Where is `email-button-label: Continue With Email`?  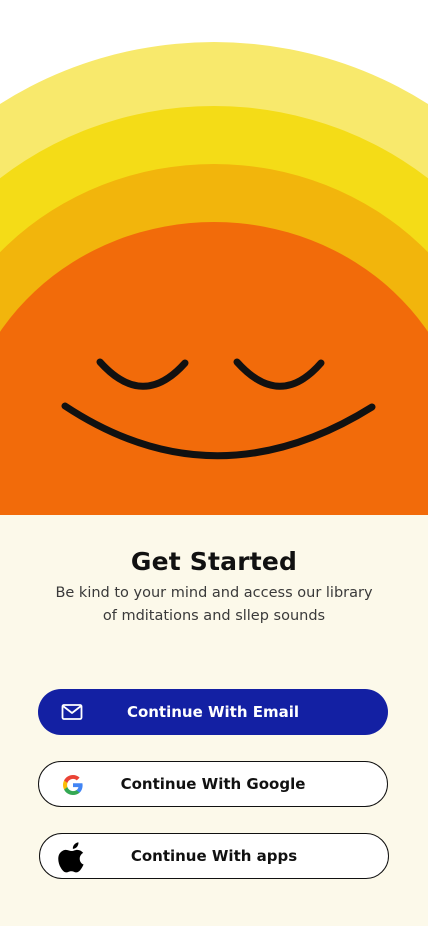 email-button-label: Continue With Email is located at coordinates (213, 712).